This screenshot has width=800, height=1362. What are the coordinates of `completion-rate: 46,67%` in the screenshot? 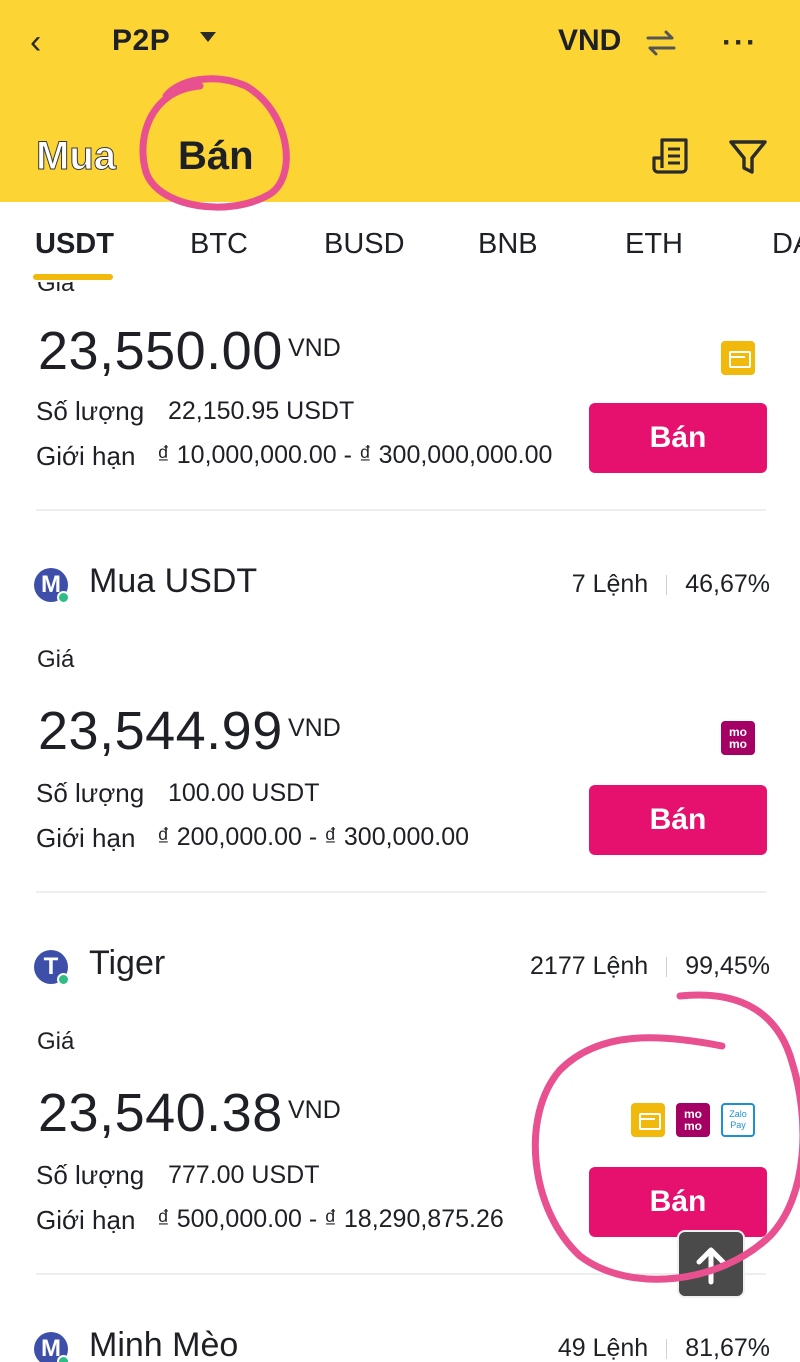 It's located at (727, 584).